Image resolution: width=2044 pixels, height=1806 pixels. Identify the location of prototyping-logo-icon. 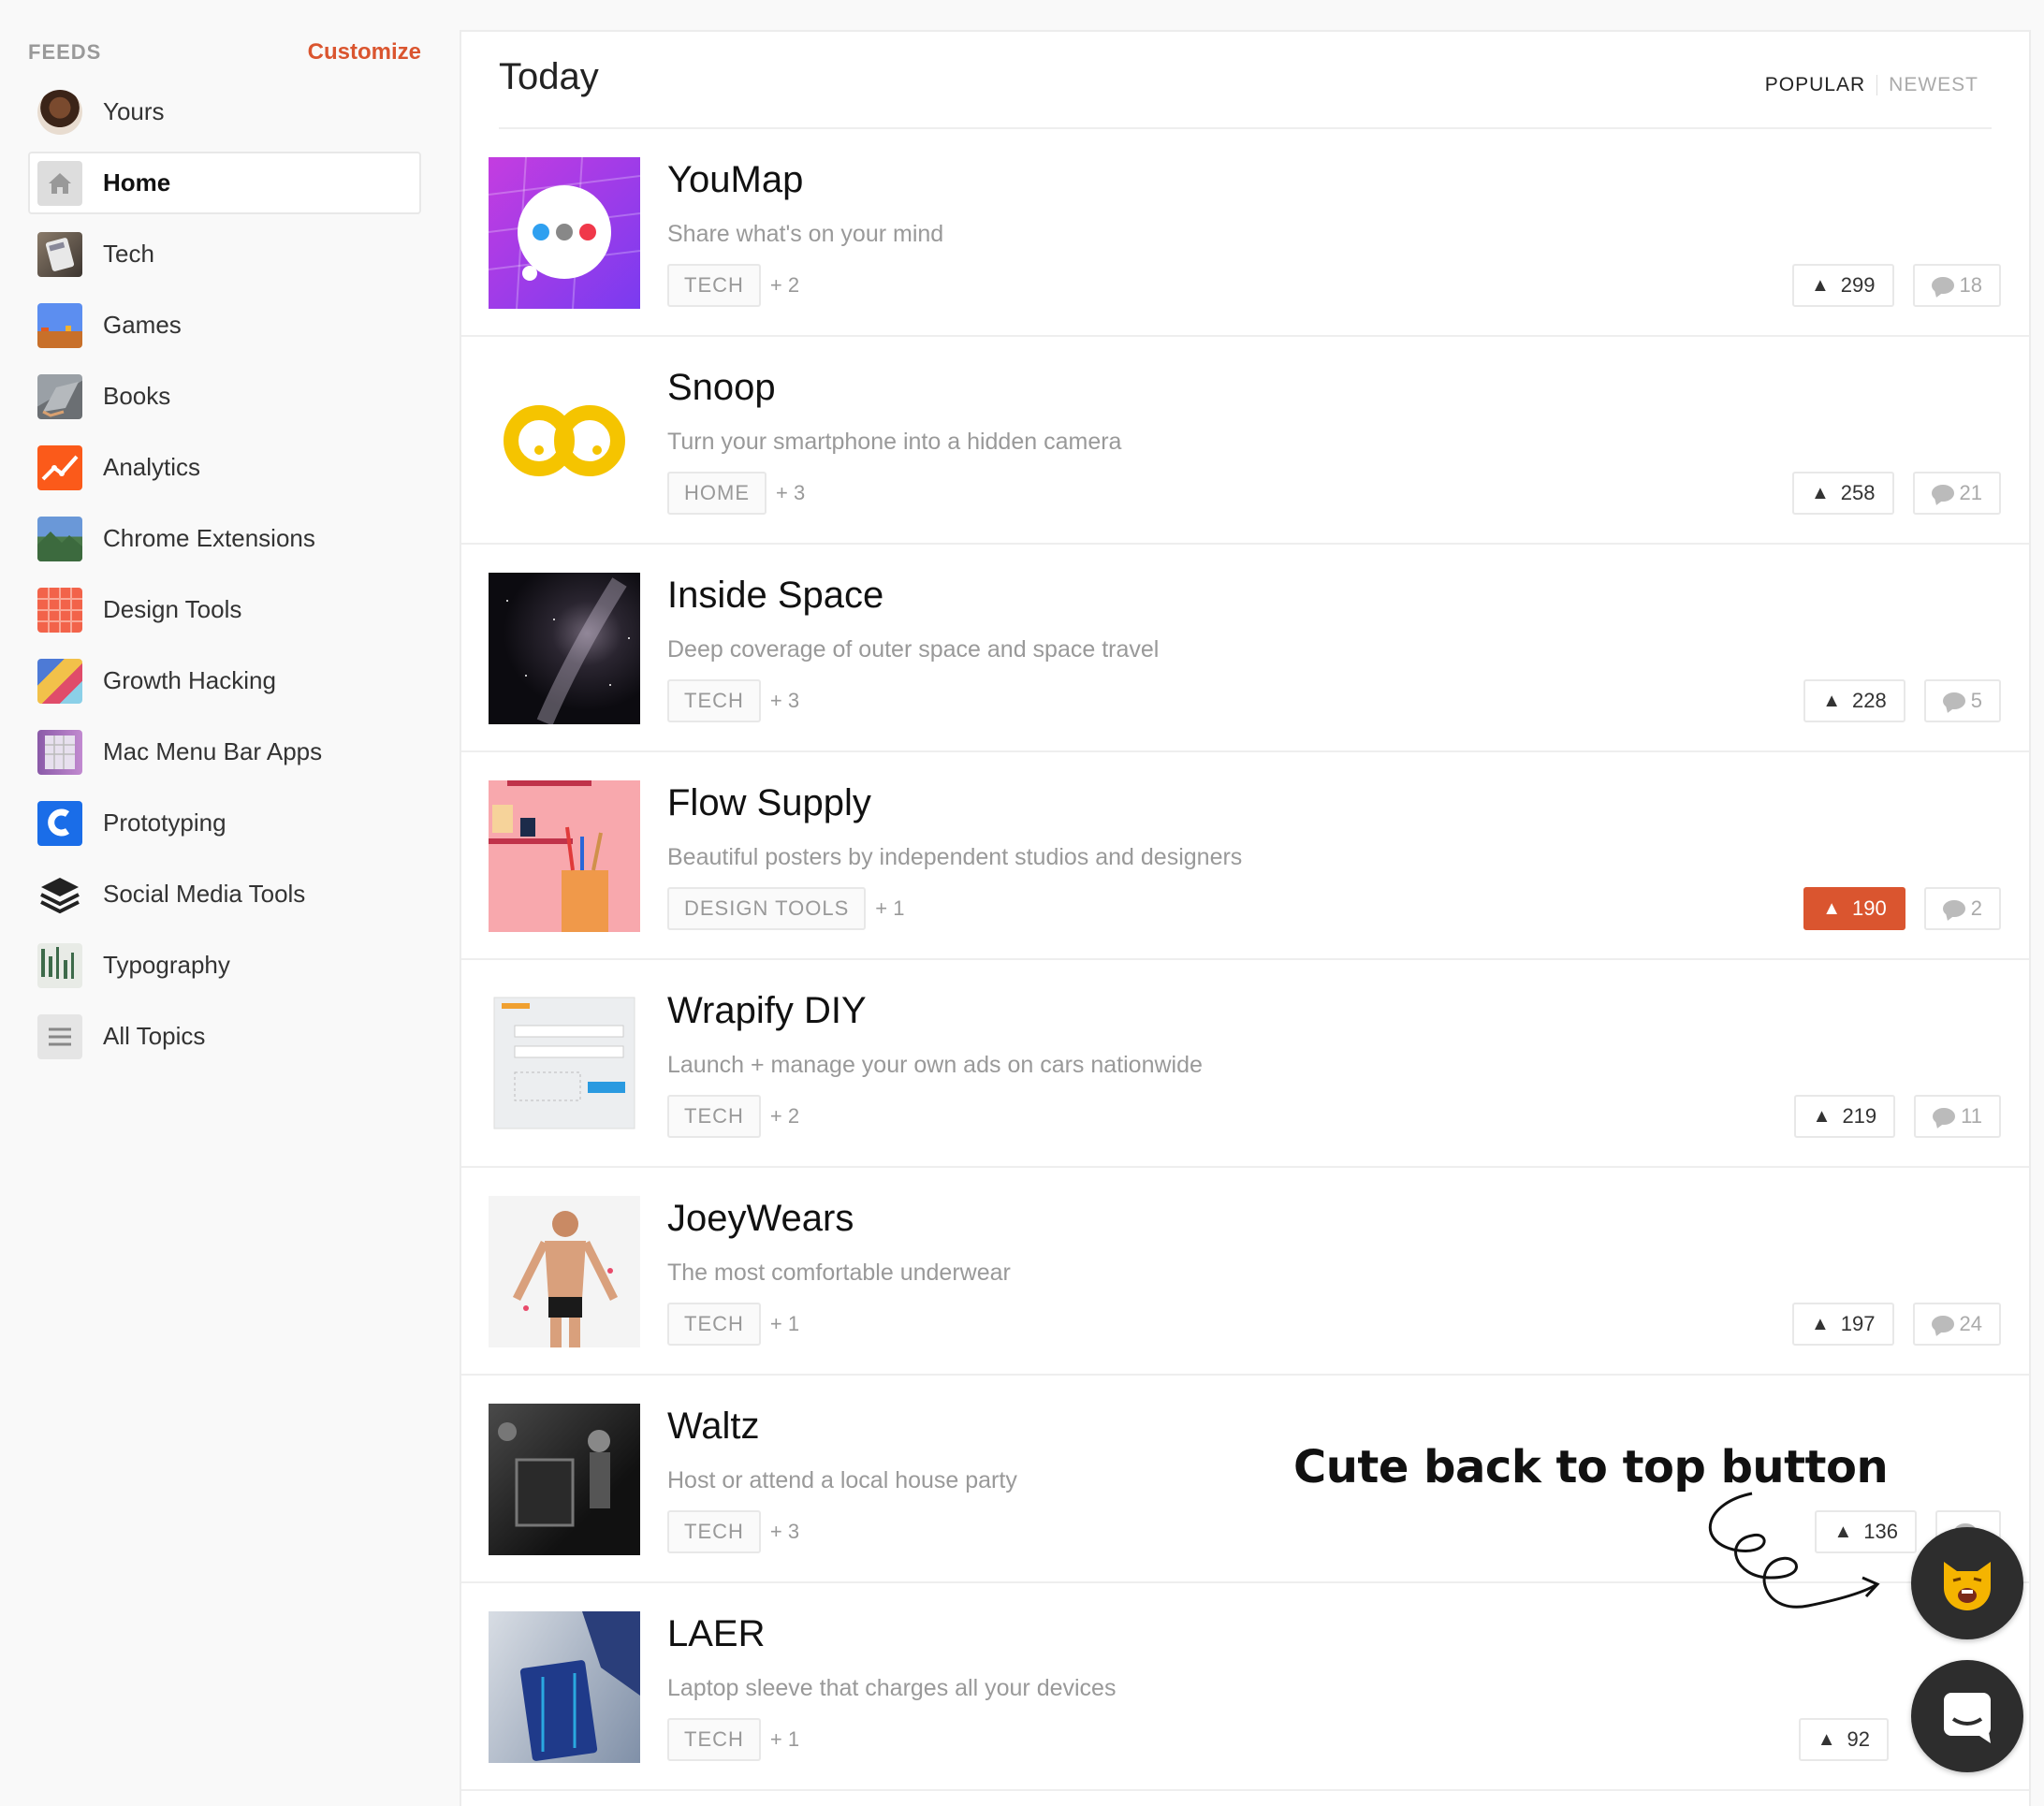
(60, 823).